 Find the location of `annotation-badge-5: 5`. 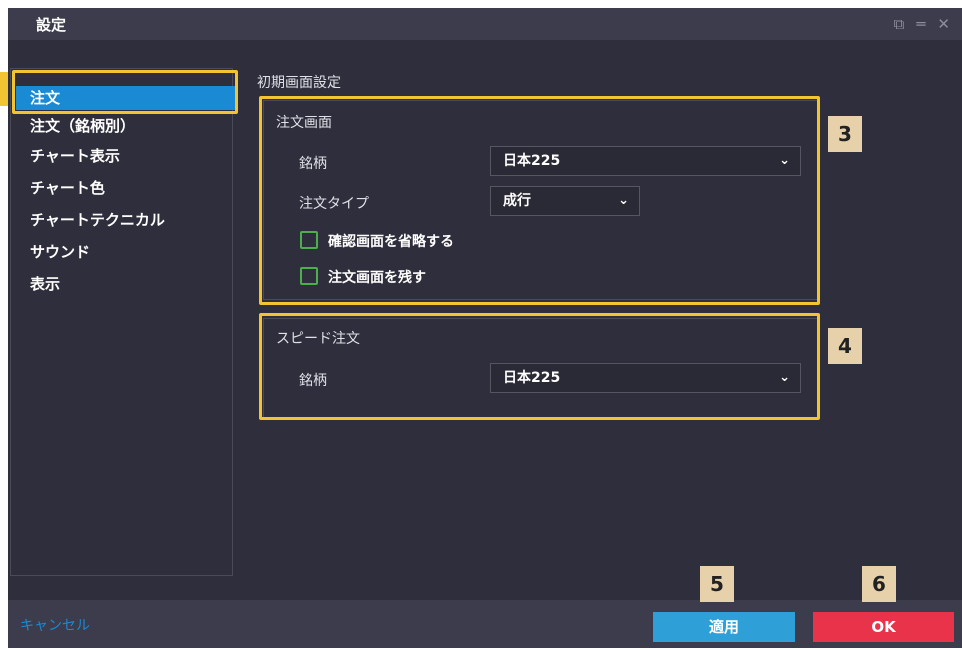

annotation-badge-5: 5 is located at coordinates (717, 584).